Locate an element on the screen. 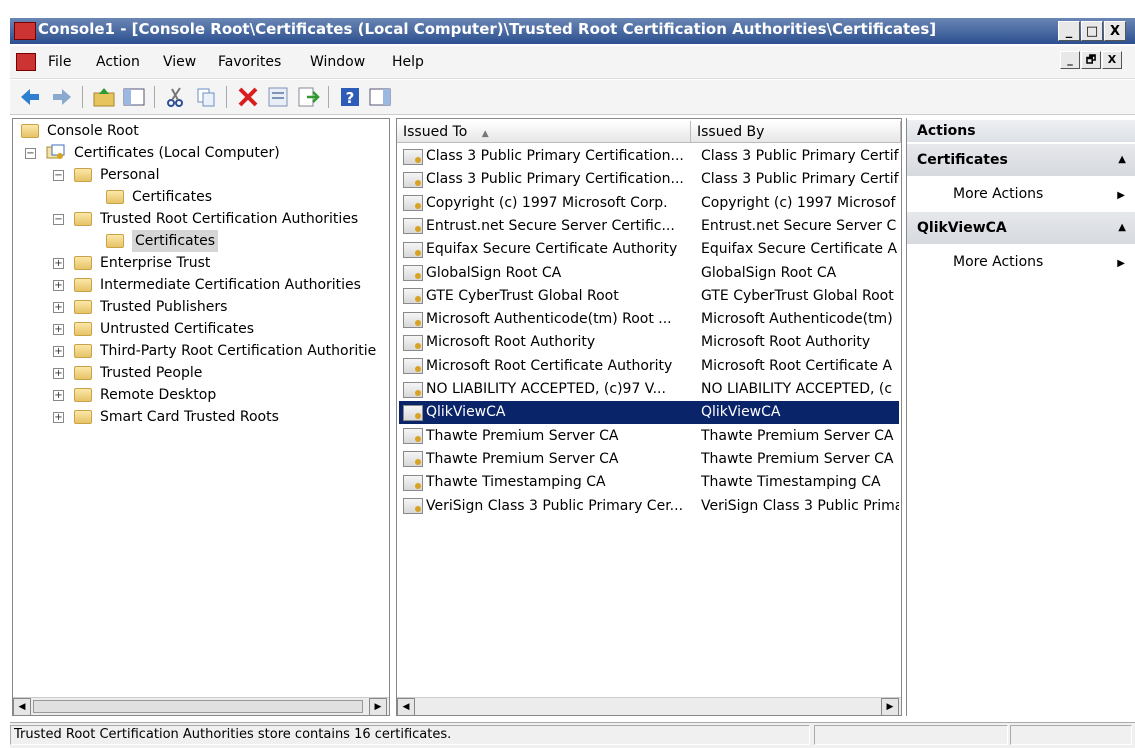 Image resolution: width=1135 pixels, height=748 pixels. scroll-thumb is located at coordinates (198, 706).